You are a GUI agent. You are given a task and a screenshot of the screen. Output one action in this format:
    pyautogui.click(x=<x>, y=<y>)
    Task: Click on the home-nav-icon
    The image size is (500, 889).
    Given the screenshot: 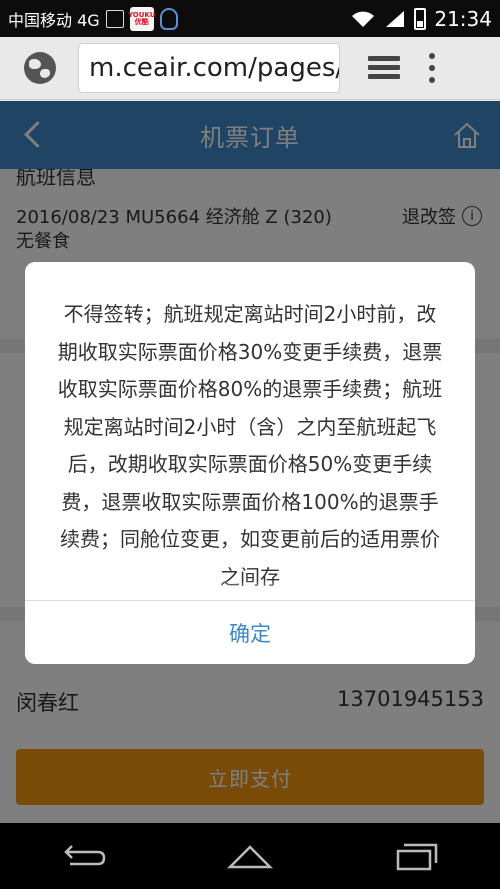 What is the action you would take?
    pyautogui.click(x=250, y=856)
    